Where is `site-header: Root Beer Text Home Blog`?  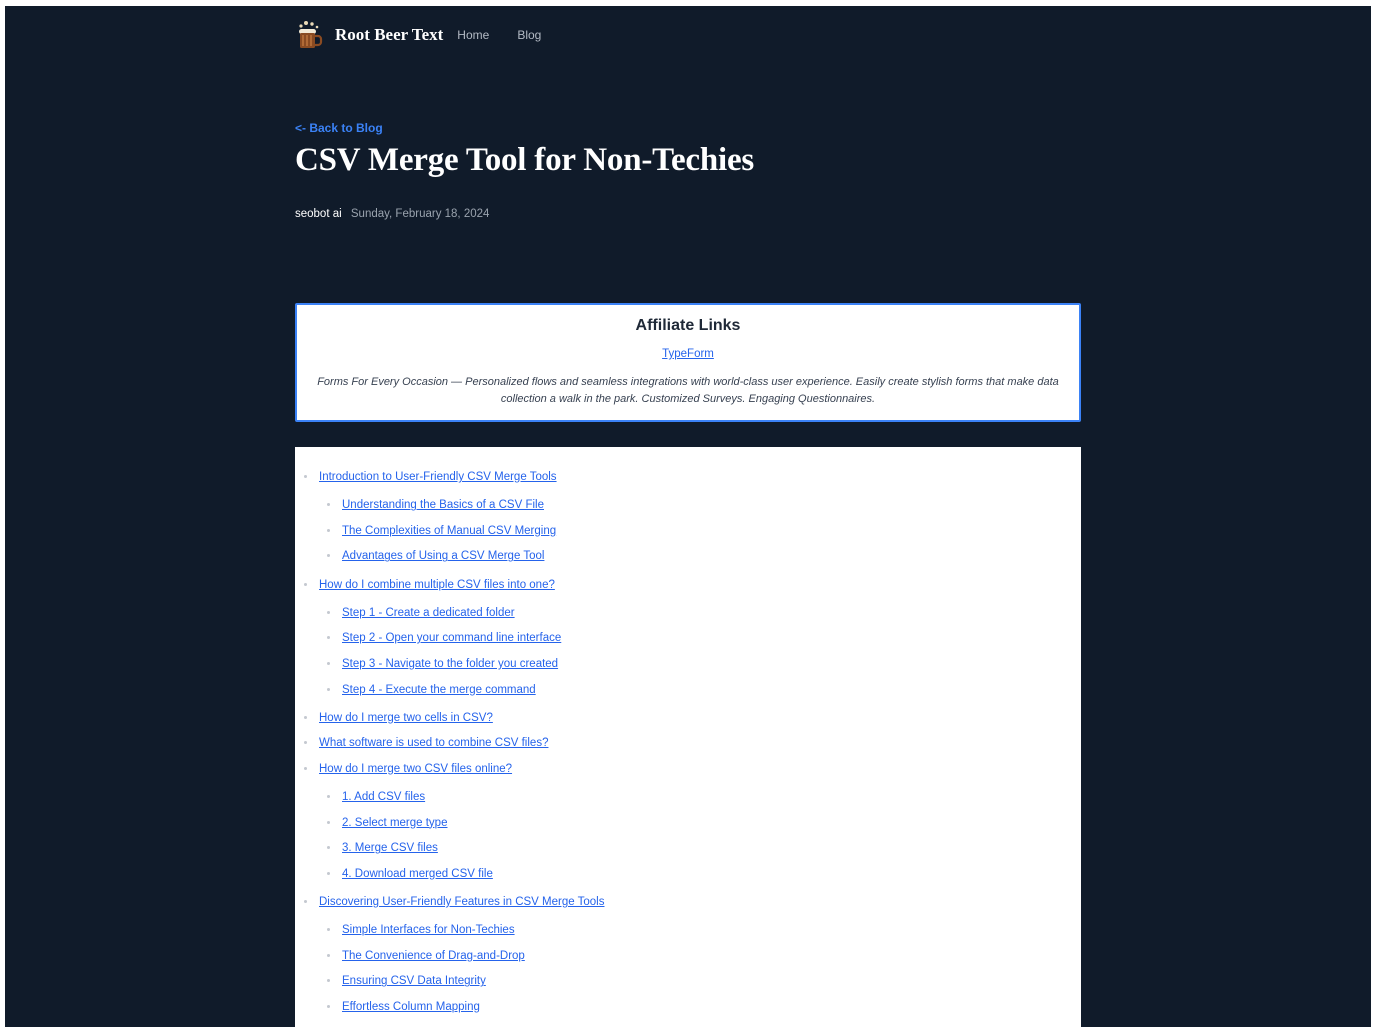
site-header: Root Beer Text Home Blog is located at coordinates (432, 35).